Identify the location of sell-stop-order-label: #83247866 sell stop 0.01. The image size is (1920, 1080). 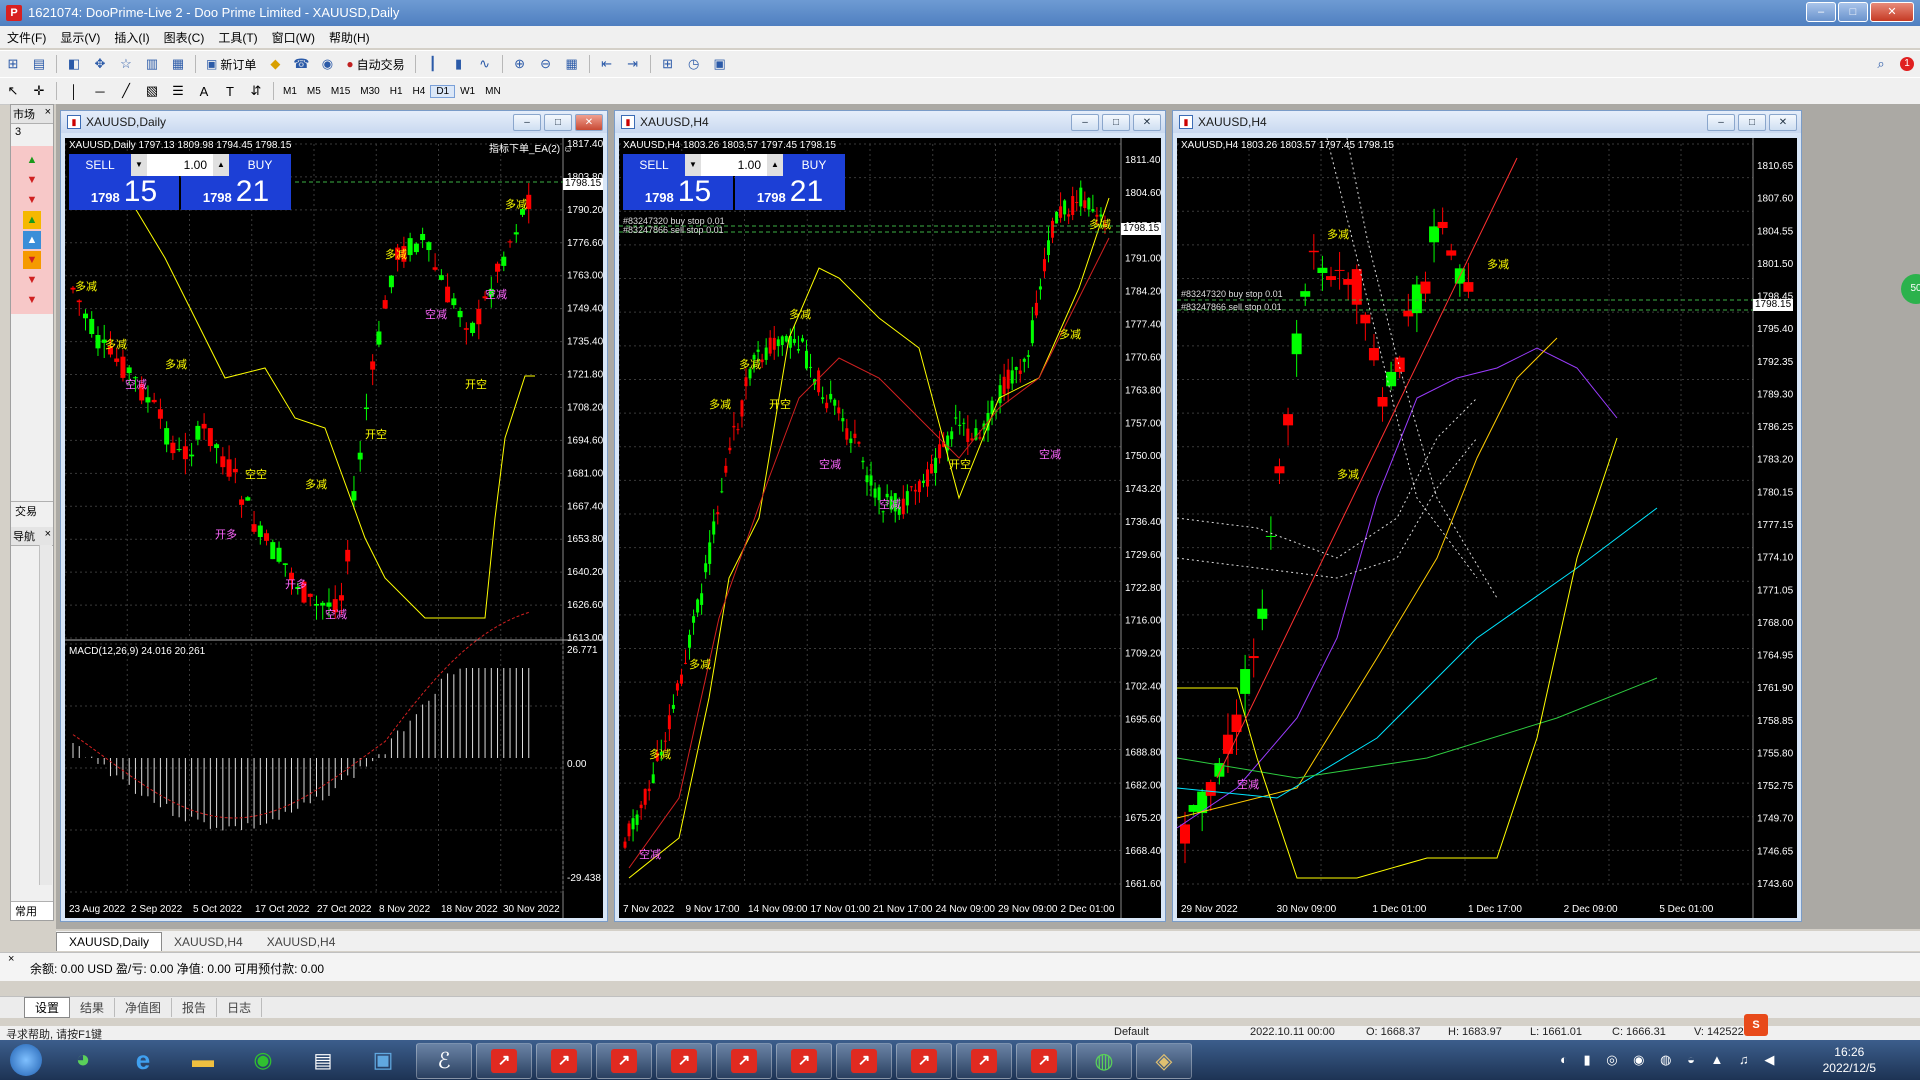
(1231, 307).